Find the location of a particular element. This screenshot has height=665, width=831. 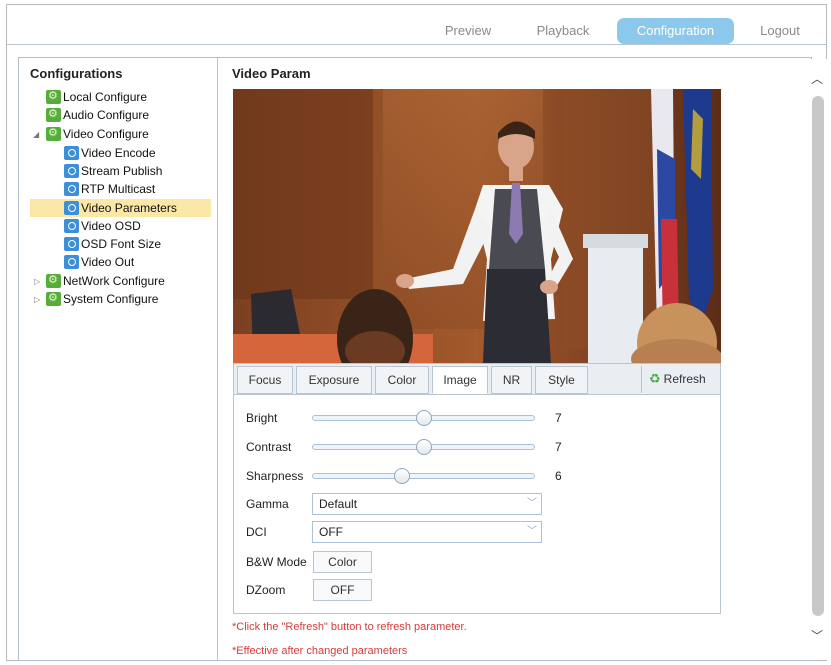

refresh-icon: ♻ is located at coordinates (655, 378).